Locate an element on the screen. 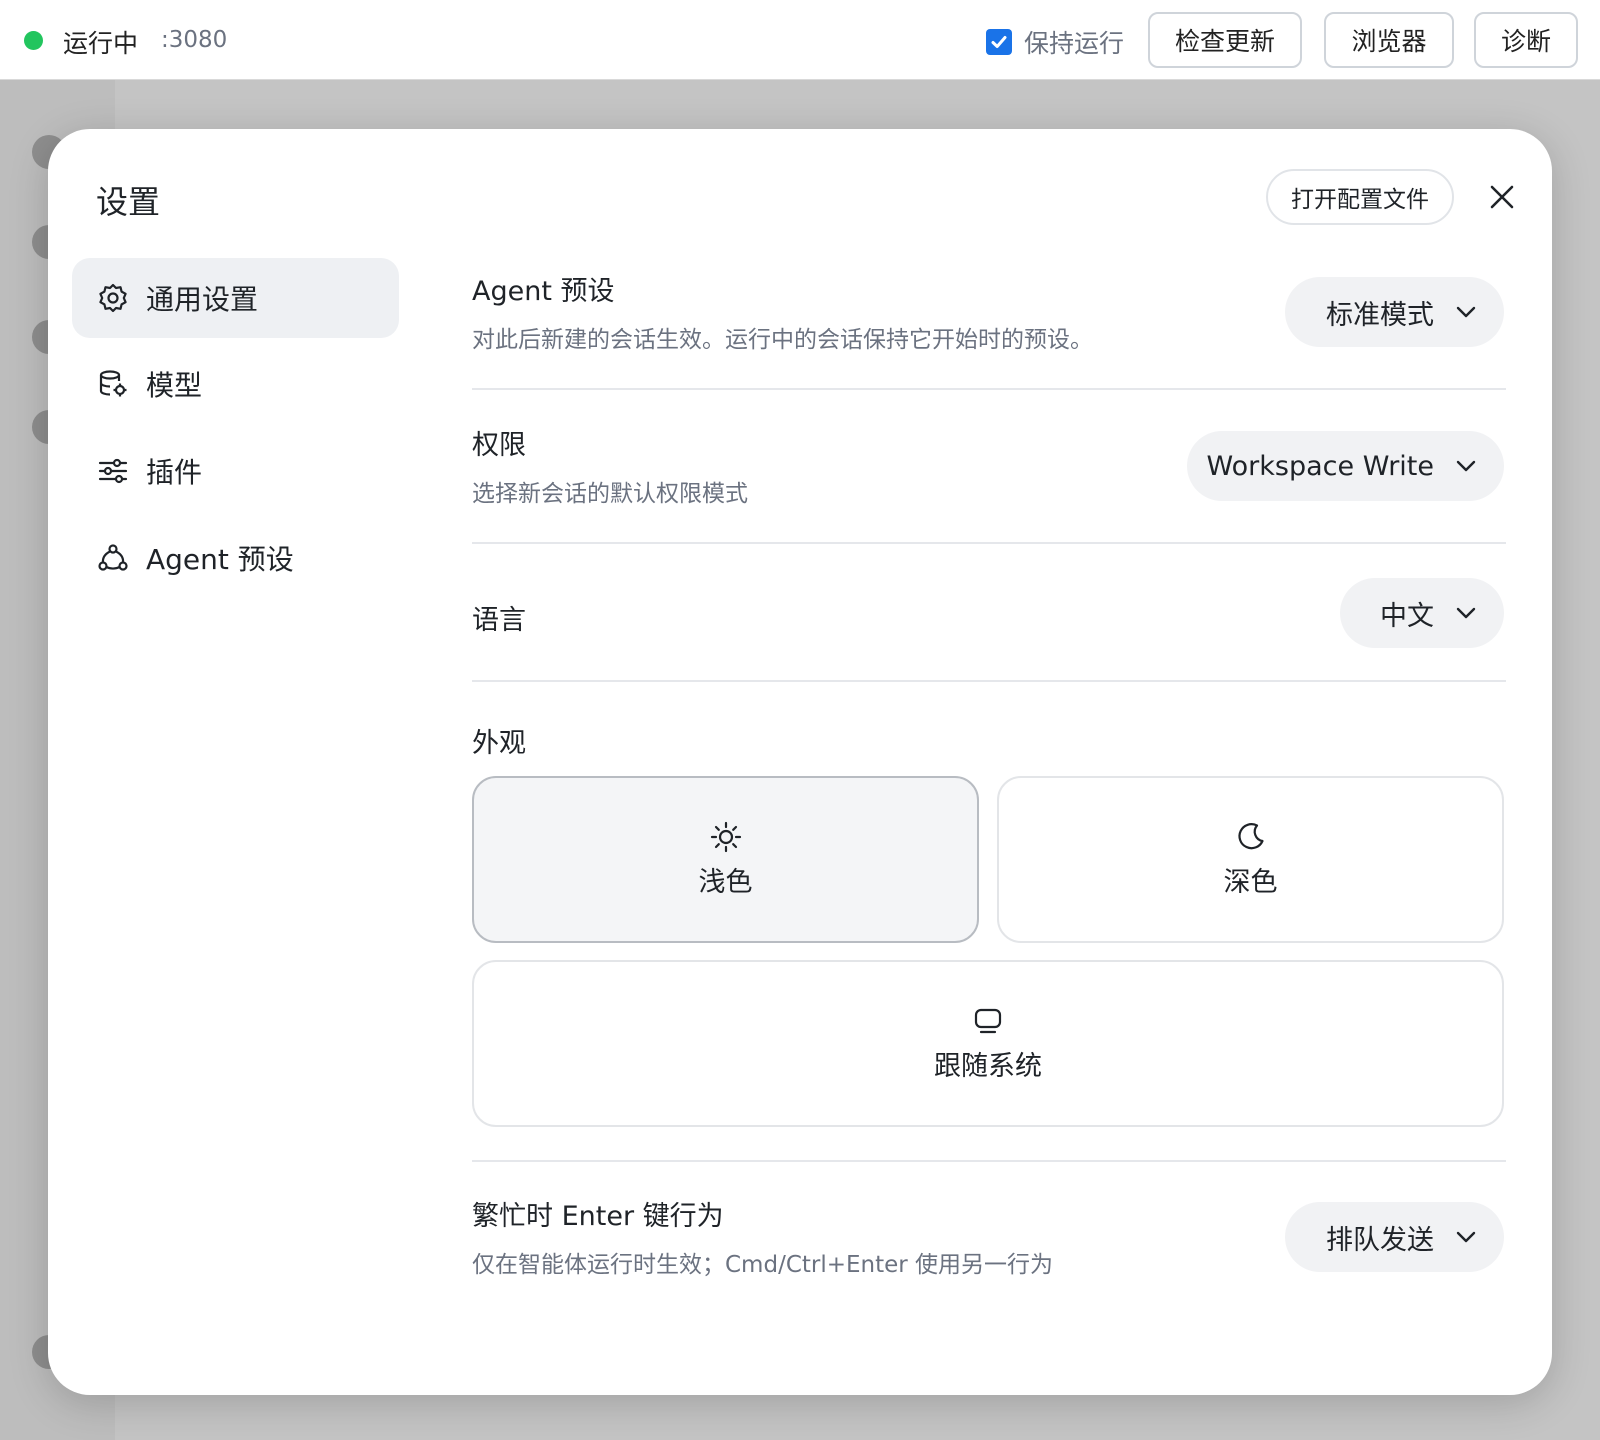  browser-button: 浏览器 is located at coordinates (1389, 40).